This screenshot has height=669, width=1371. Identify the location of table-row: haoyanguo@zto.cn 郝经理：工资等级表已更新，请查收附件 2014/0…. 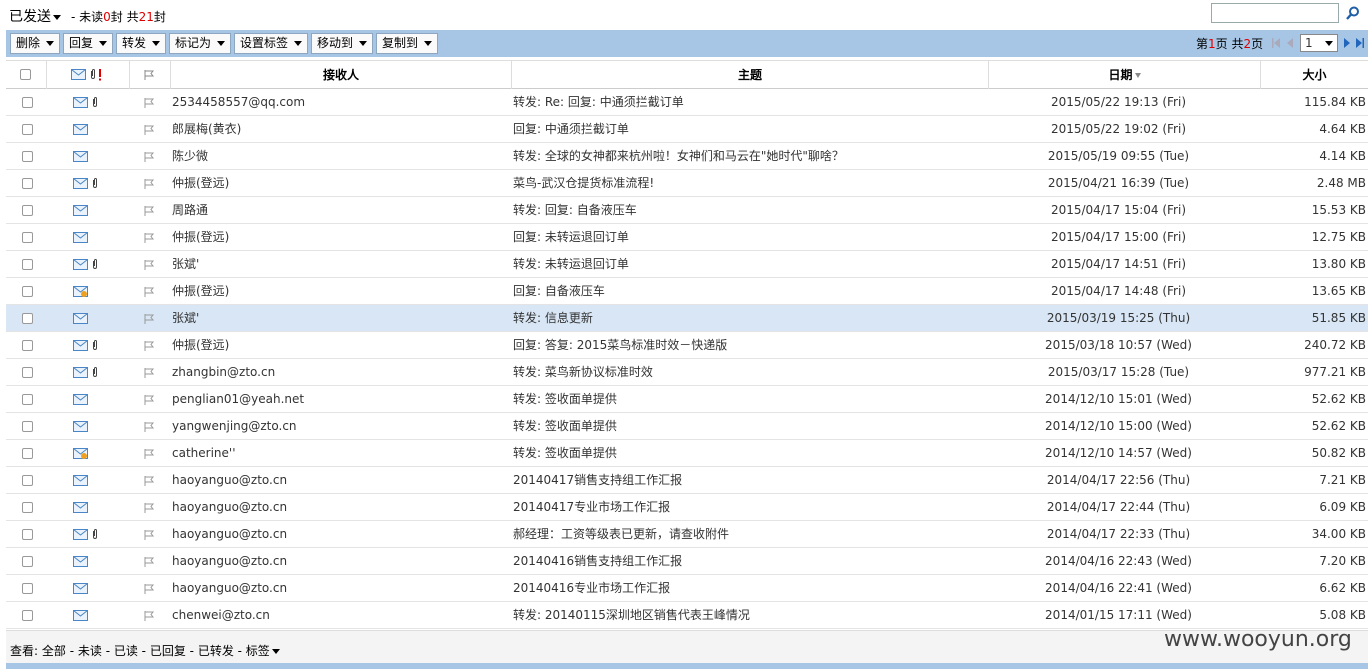
(687, 534).